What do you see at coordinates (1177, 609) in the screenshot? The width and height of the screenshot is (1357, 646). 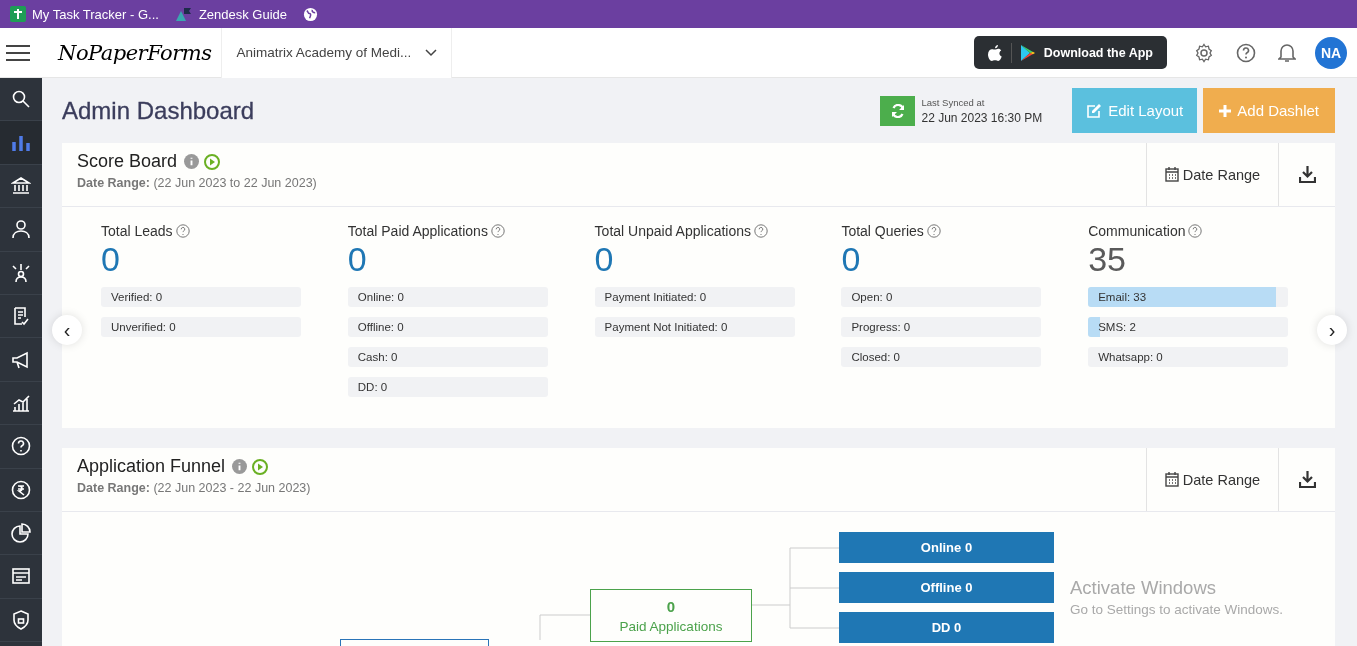 I see `activation-notice-text: Go to Settings to activate Windows.` at bounding box center [1177, 609].